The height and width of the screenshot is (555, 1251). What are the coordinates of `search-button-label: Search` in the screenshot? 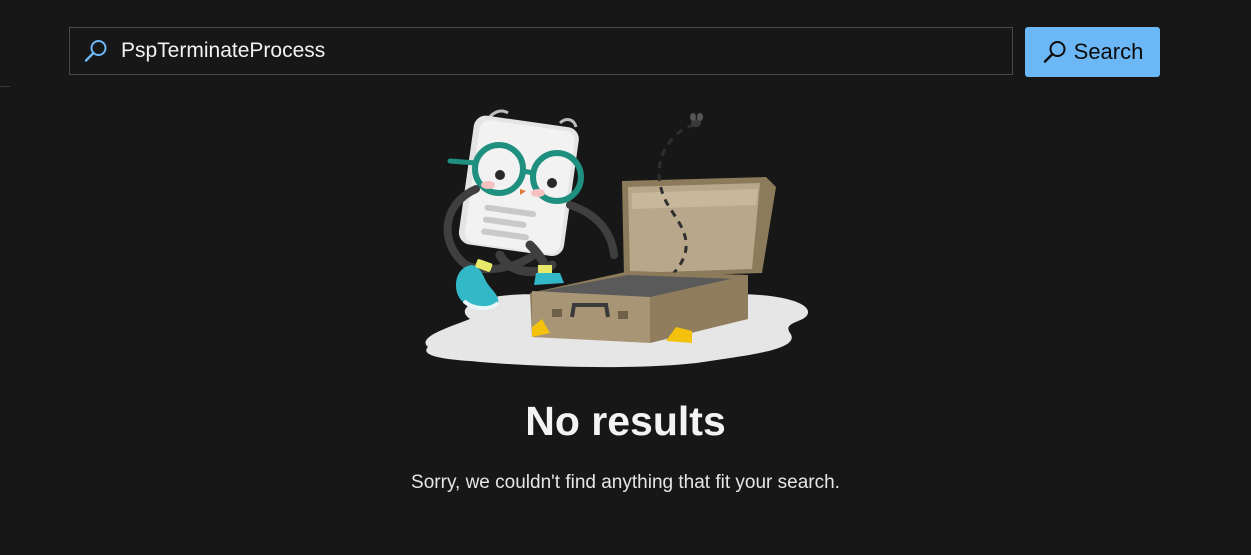 It's located at (1108, 51).